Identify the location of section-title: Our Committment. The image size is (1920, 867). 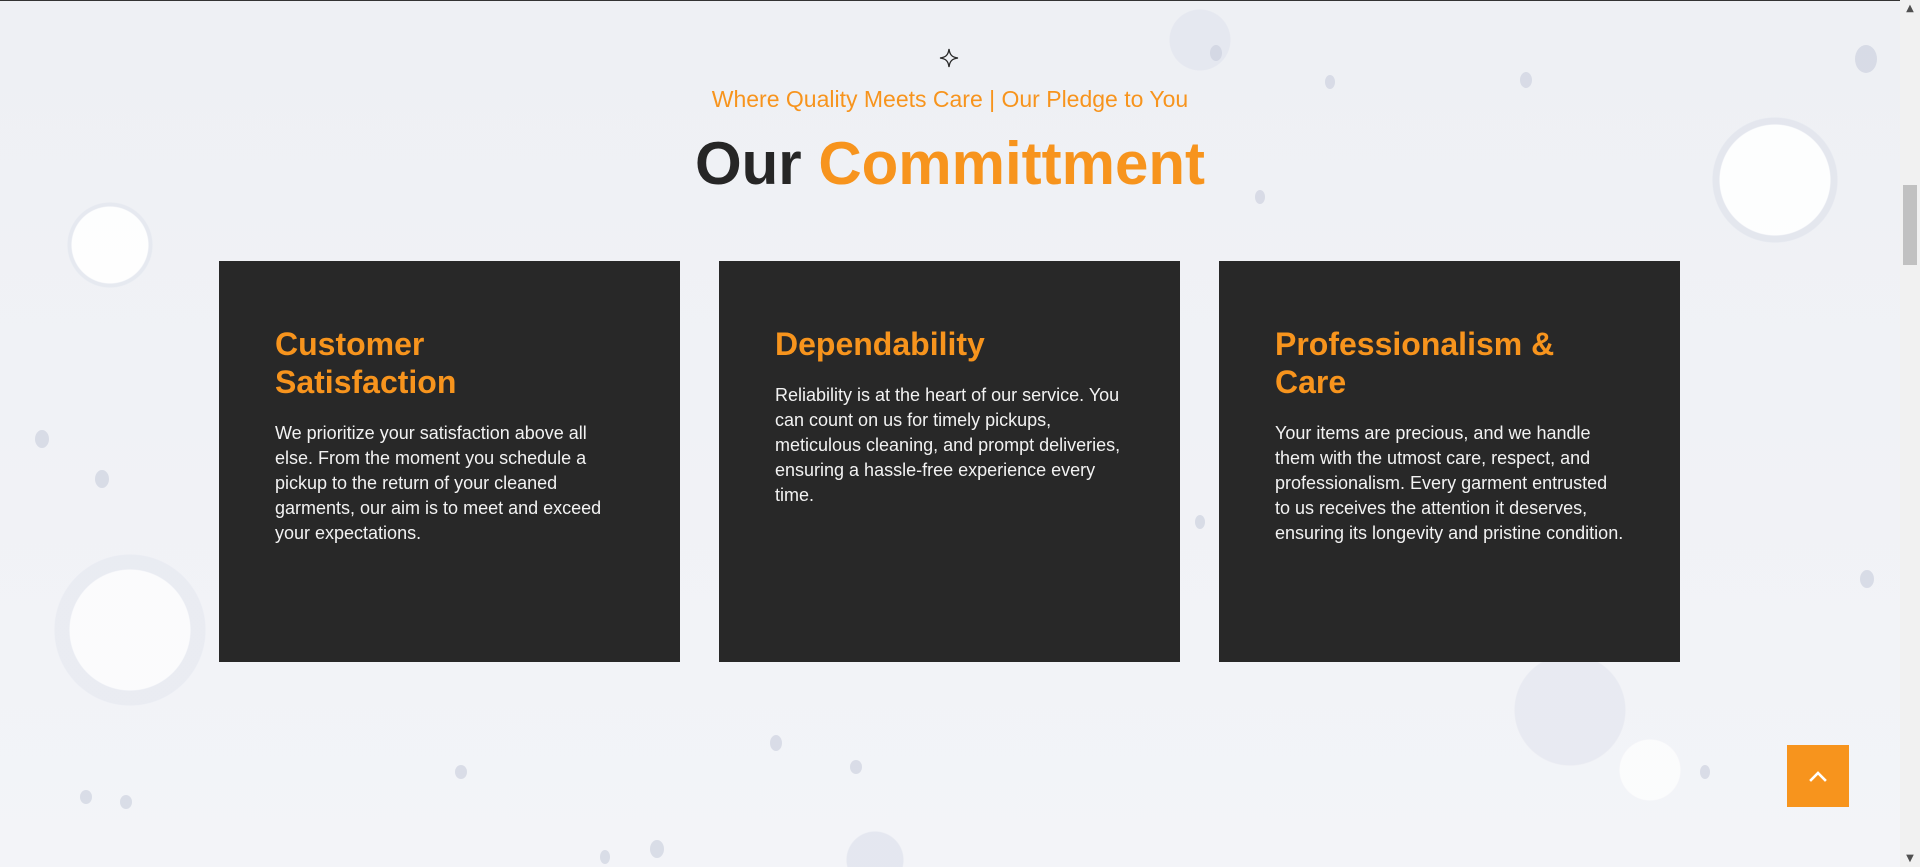
(950, 164).